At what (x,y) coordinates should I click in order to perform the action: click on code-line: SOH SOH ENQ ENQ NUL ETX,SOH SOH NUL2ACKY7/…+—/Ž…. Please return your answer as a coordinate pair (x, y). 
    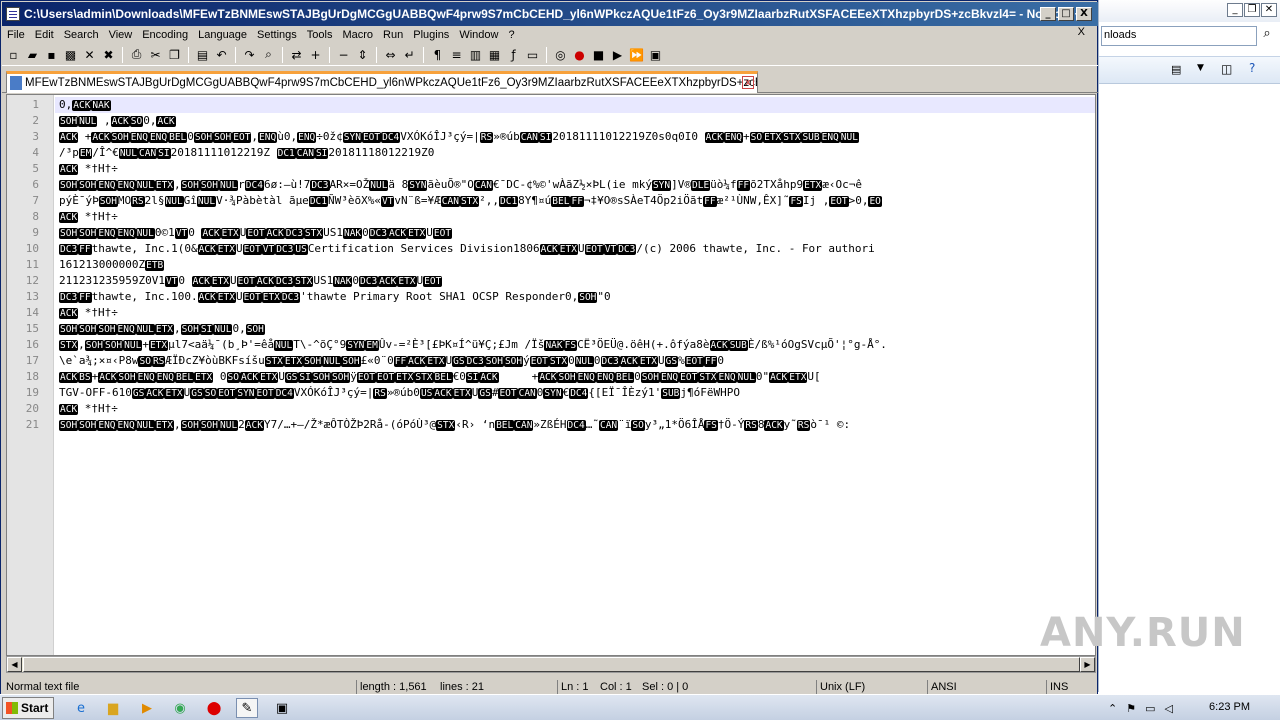
    Looking at the image, I should click on (577, 424).